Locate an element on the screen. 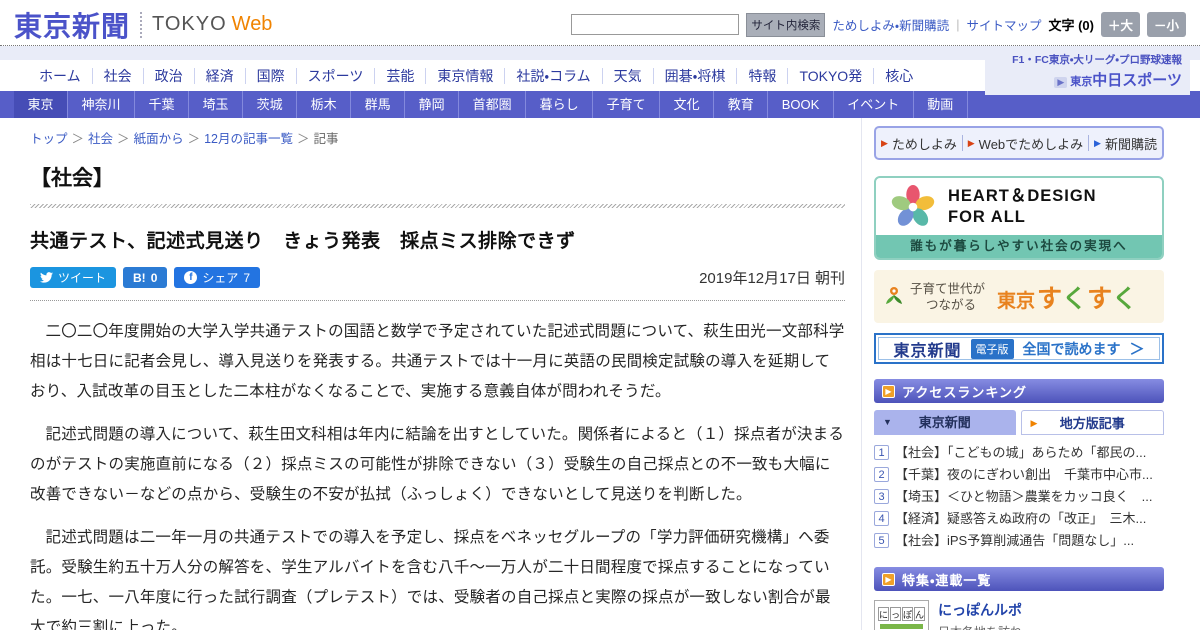 The width and height of the screenshot is (1200, 630). sukusuku-logo: 東京 すくすく is located at coordinates (1067, 298).